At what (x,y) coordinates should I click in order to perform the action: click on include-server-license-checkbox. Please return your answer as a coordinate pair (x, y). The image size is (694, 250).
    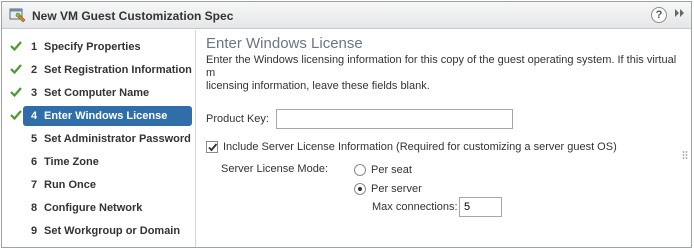
    Looking at the image, I should click on (212, 147).